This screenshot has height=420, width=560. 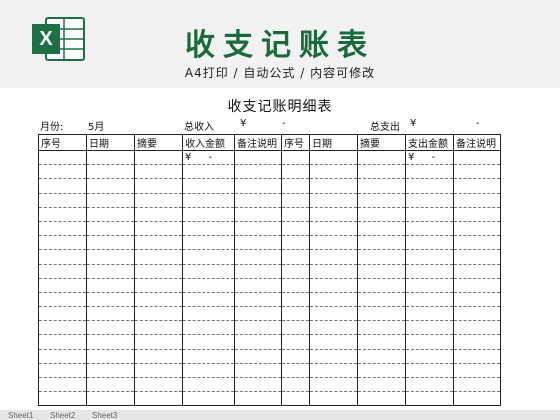 What do you see at coordinates (96, 125) in the screenshot?
I see `month-value: 5月` at bounding box center [96, 125].